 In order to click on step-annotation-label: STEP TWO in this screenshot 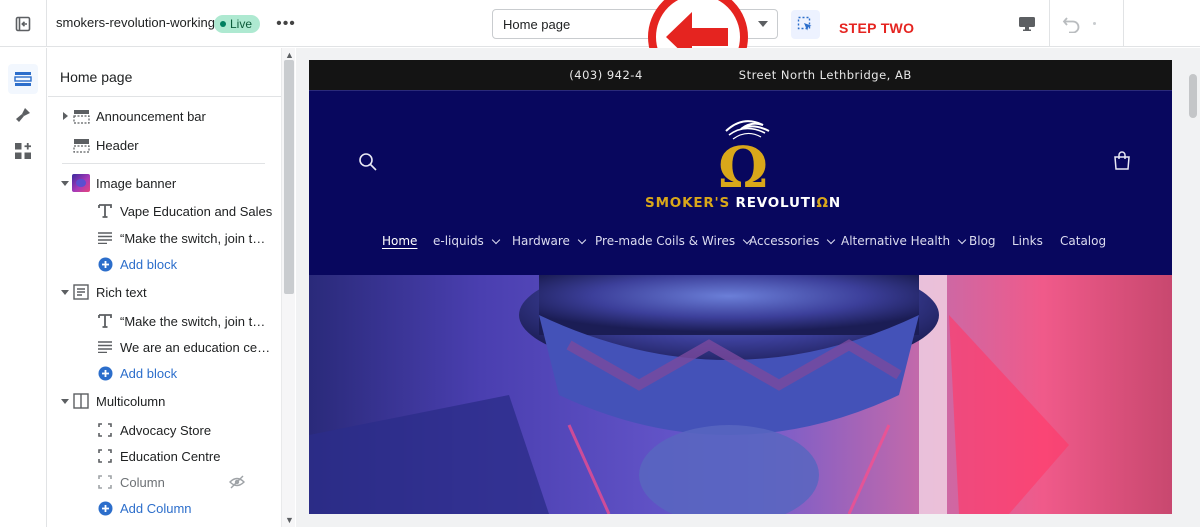, I will do `click(877, 28)`.